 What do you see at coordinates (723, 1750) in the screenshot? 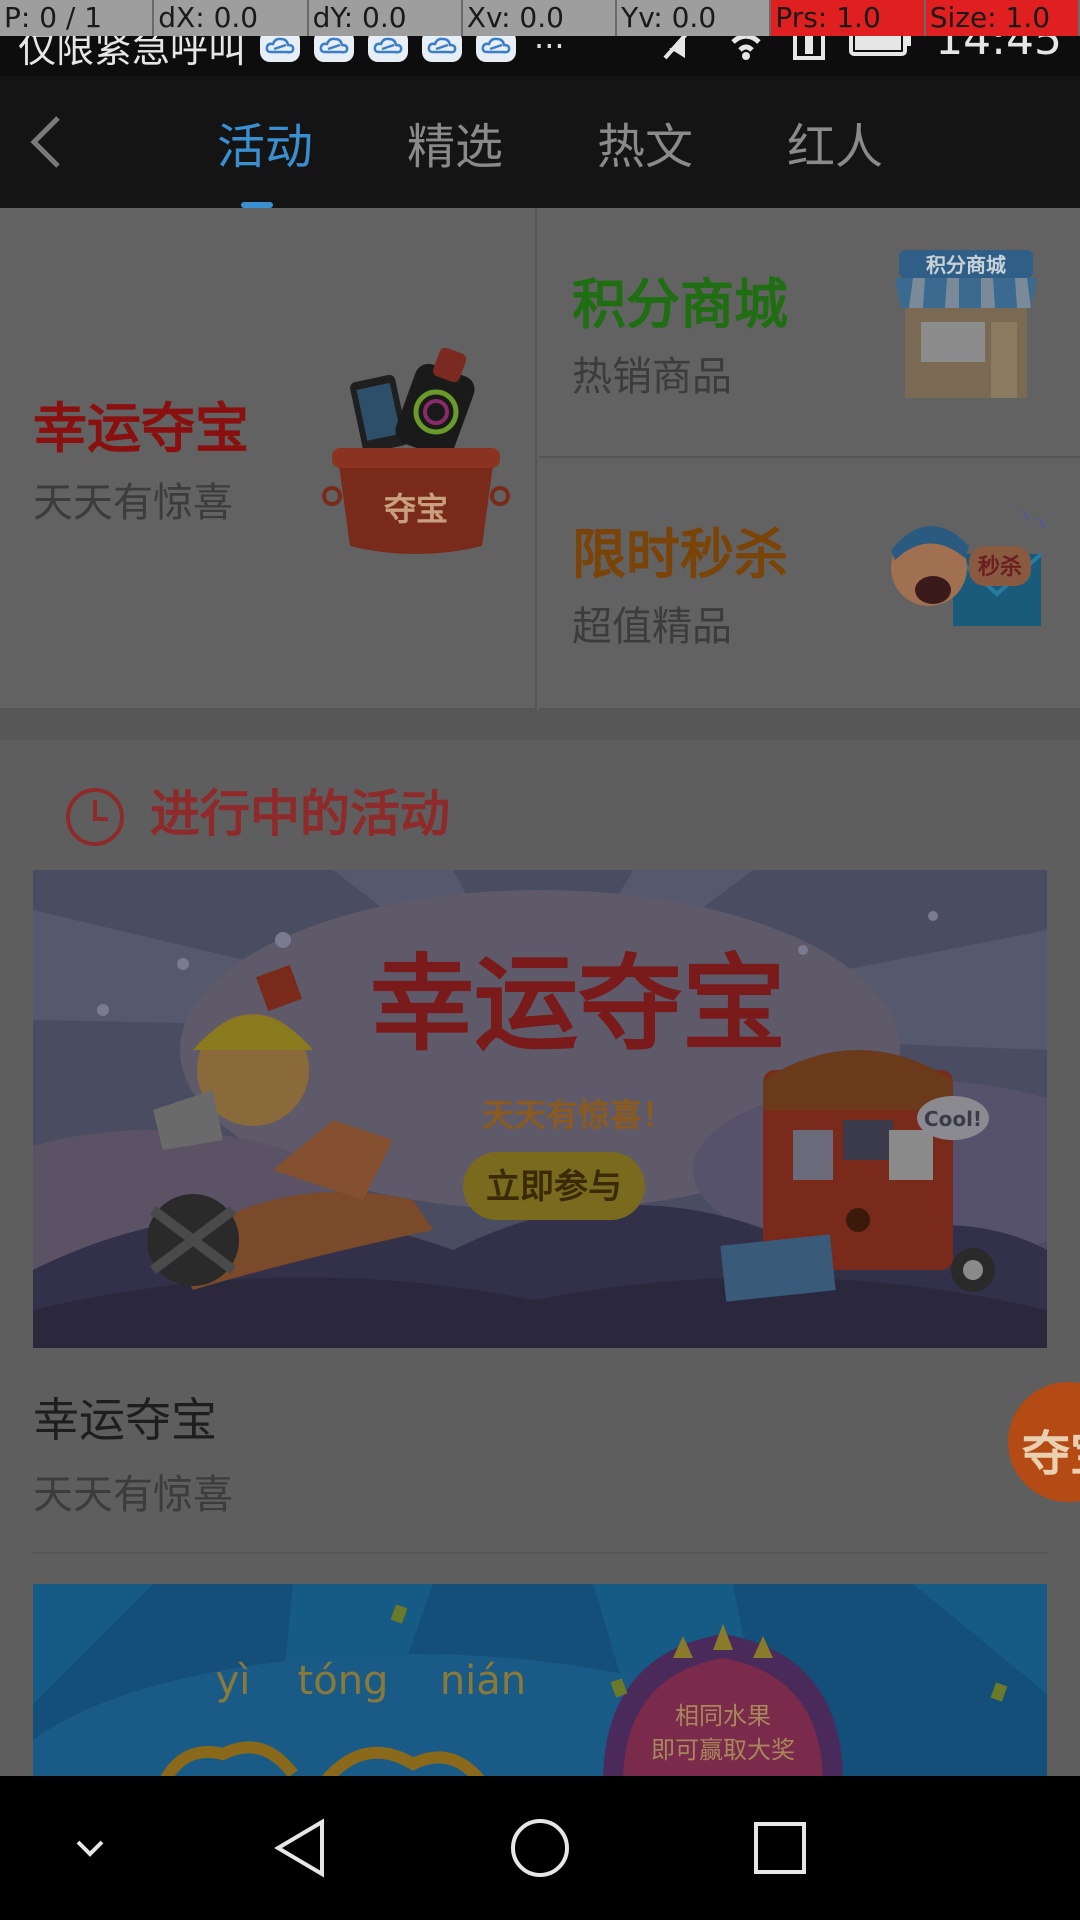
I see `fruit-box-line-2: 即可赢取大奖` at bounding box center [723, 1750].